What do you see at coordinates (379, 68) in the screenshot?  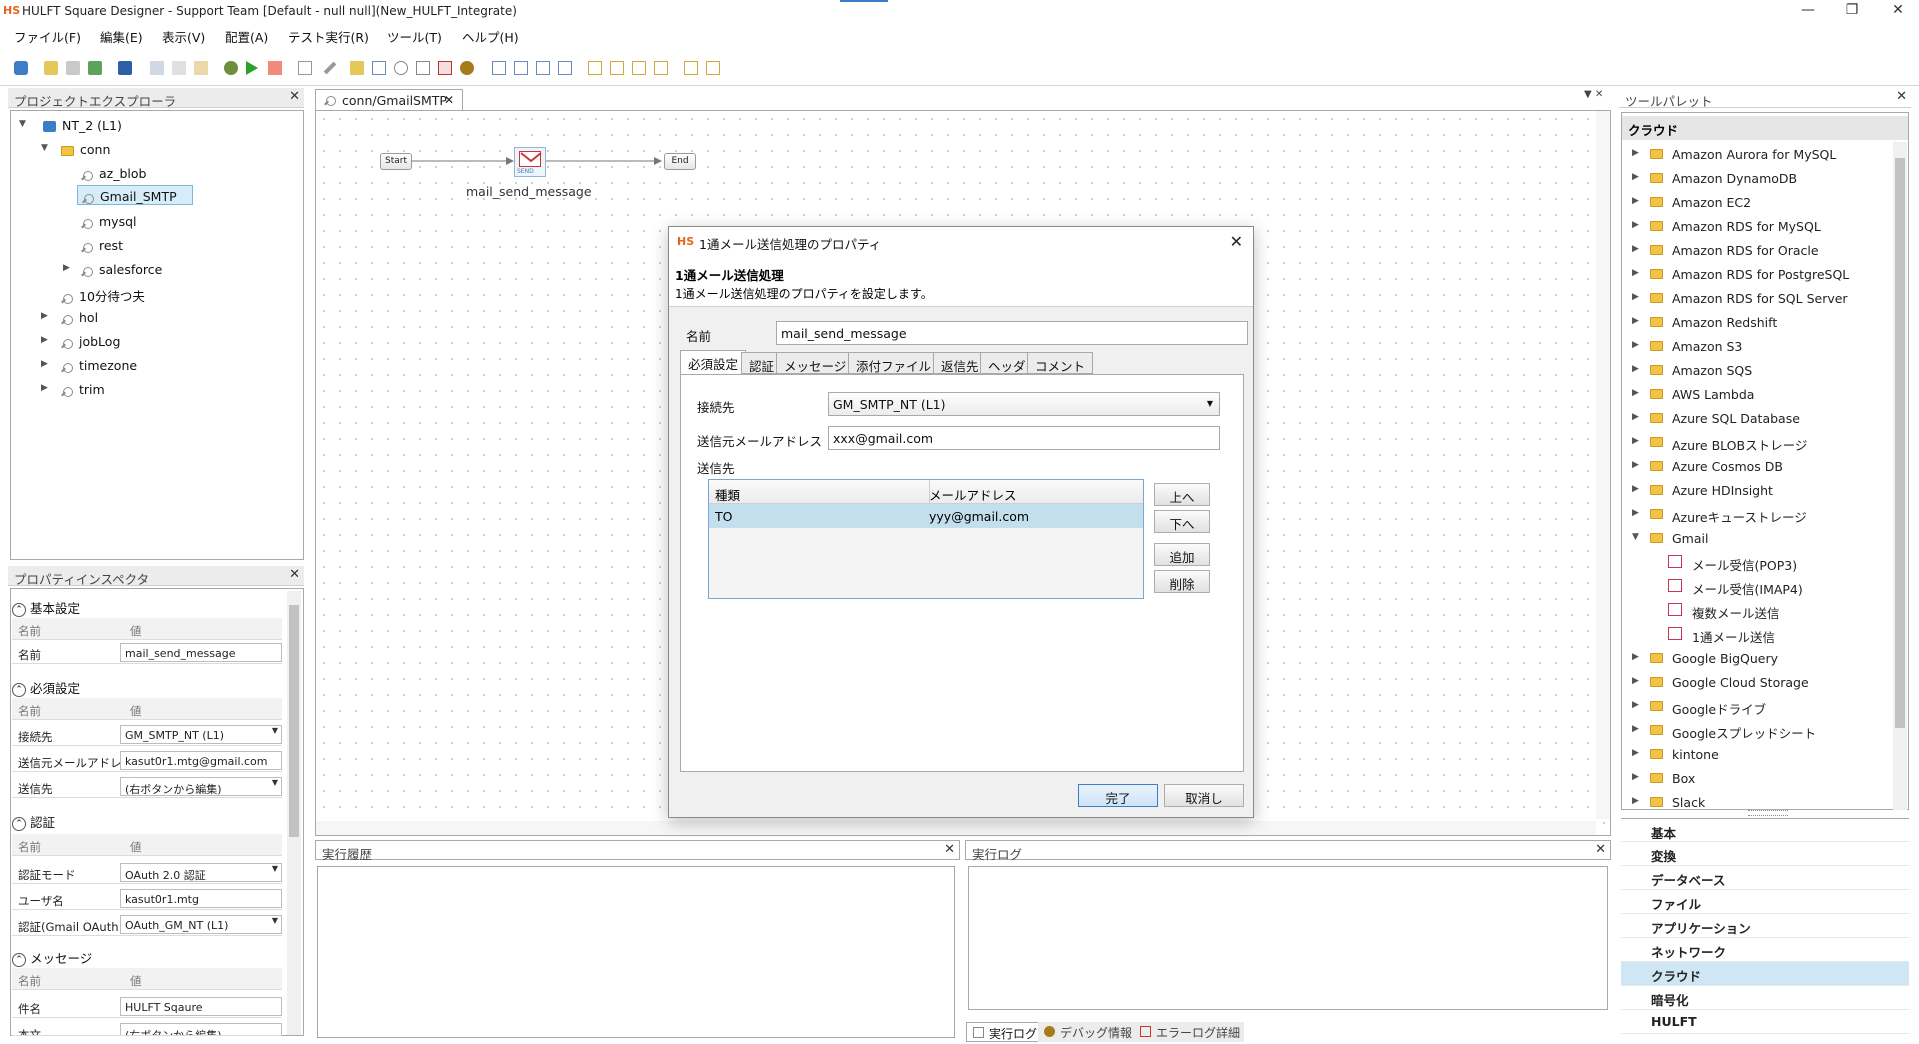 I see `doc-icon` at bounding box center [379, 68].